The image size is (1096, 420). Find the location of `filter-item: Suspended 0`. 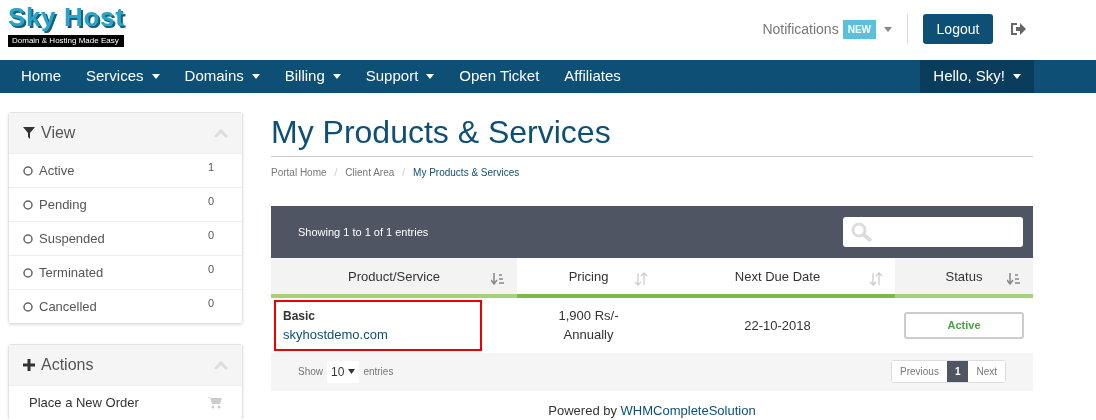

filter-item: Suspended 0 is located at coordinates (125, 238).